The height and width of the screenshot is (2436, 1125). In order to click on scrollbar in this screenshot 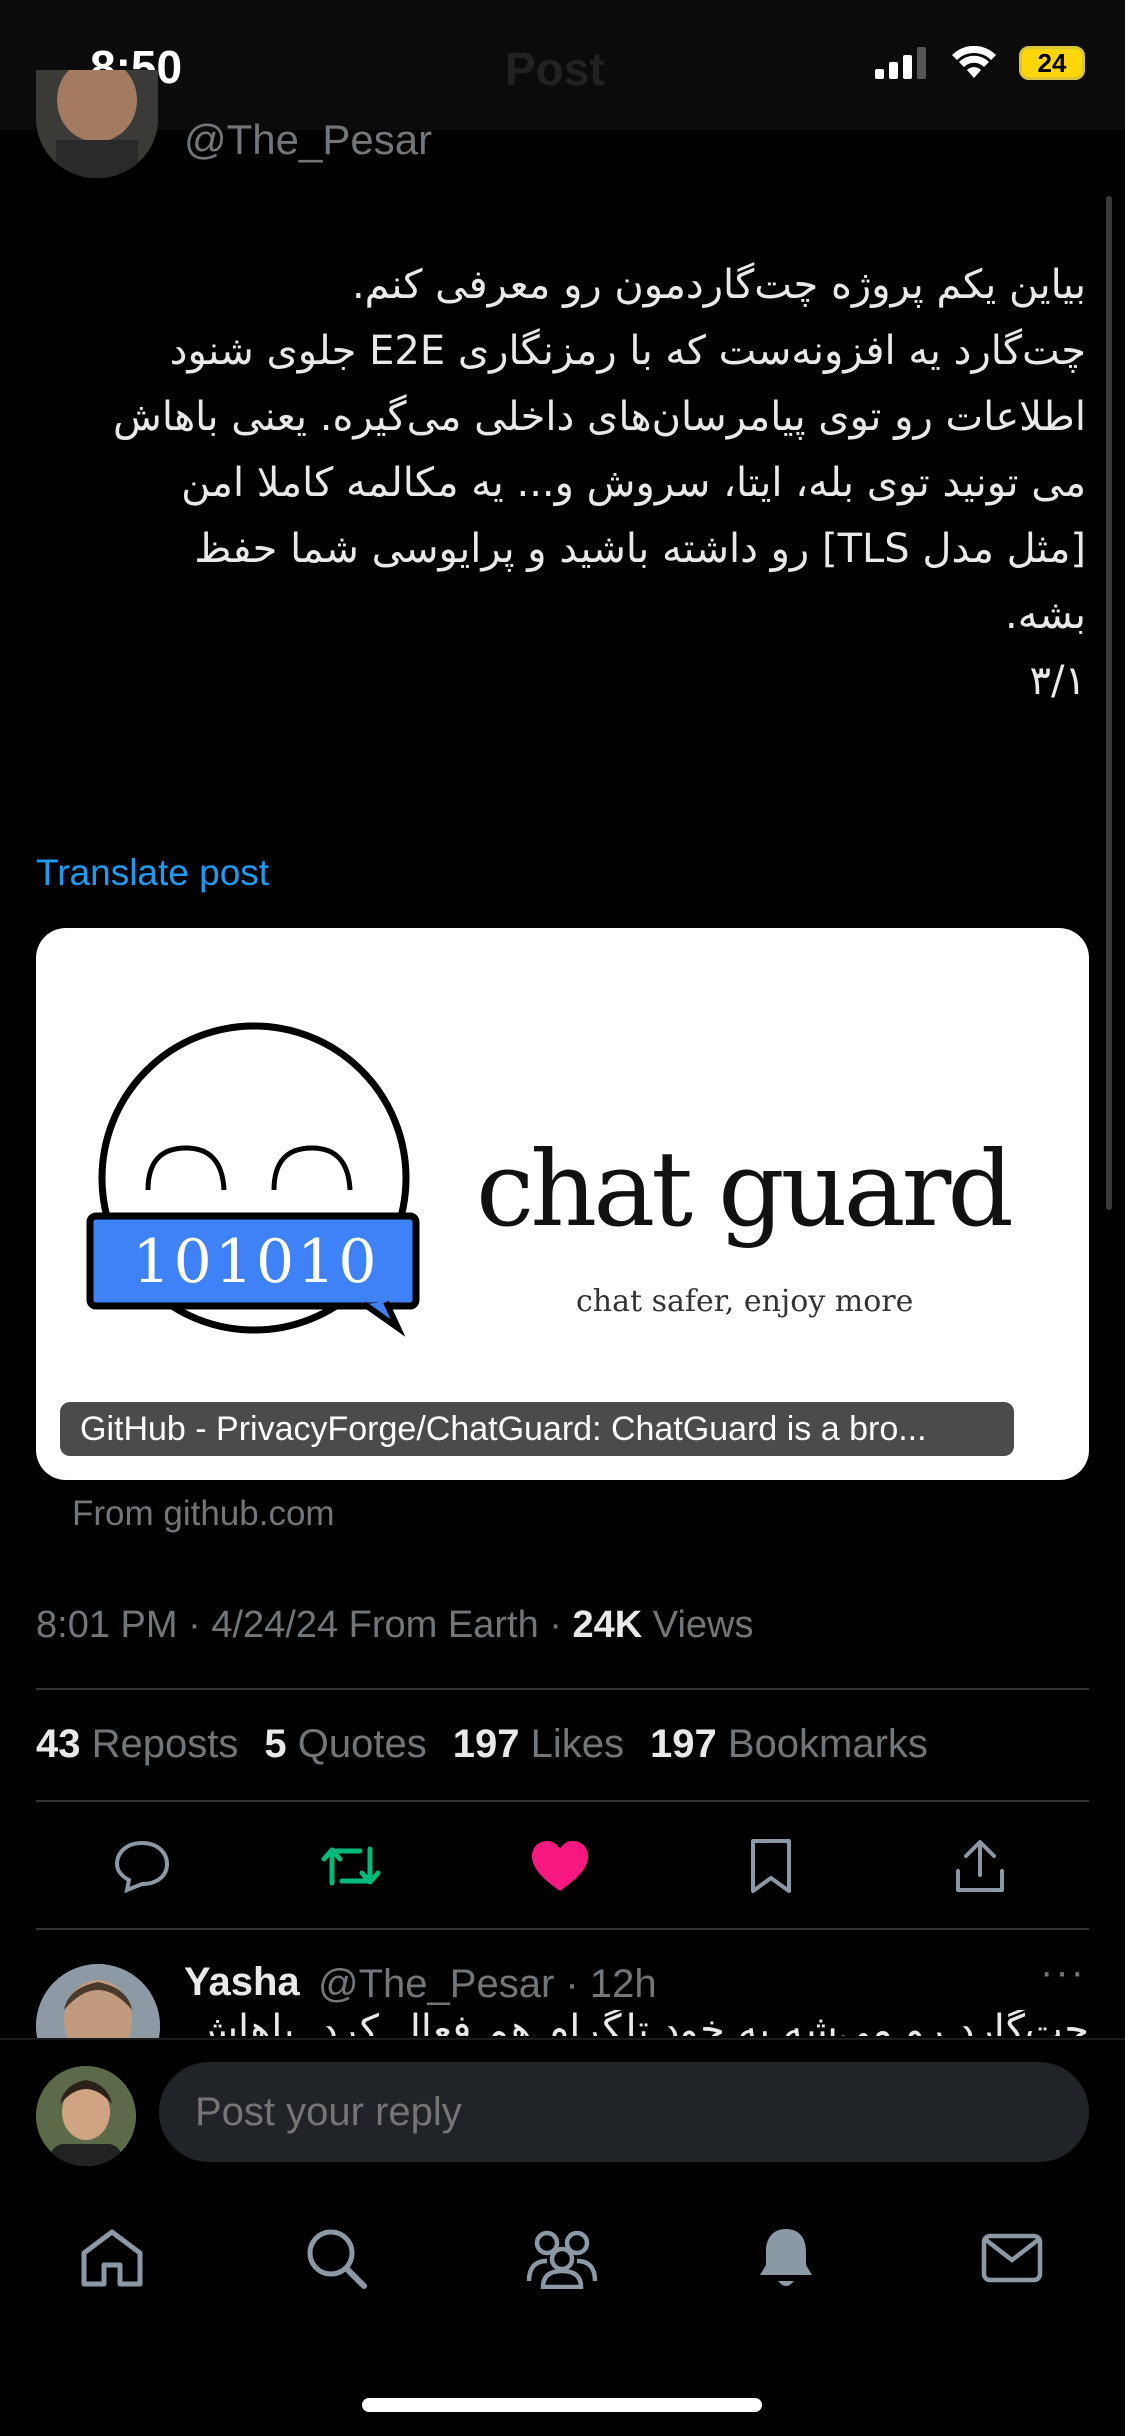, I will do `click(1109, 703)`.